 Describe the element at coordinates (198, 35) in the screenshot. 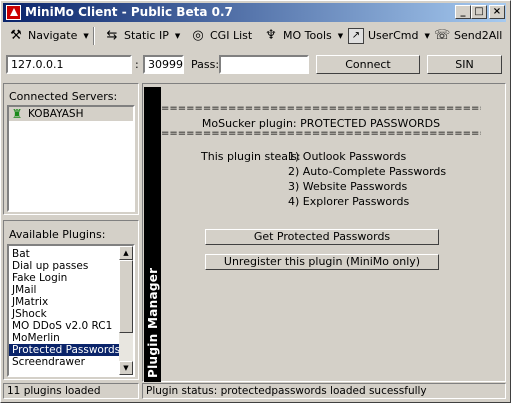

I see `globe-icon: ◎` at that location.